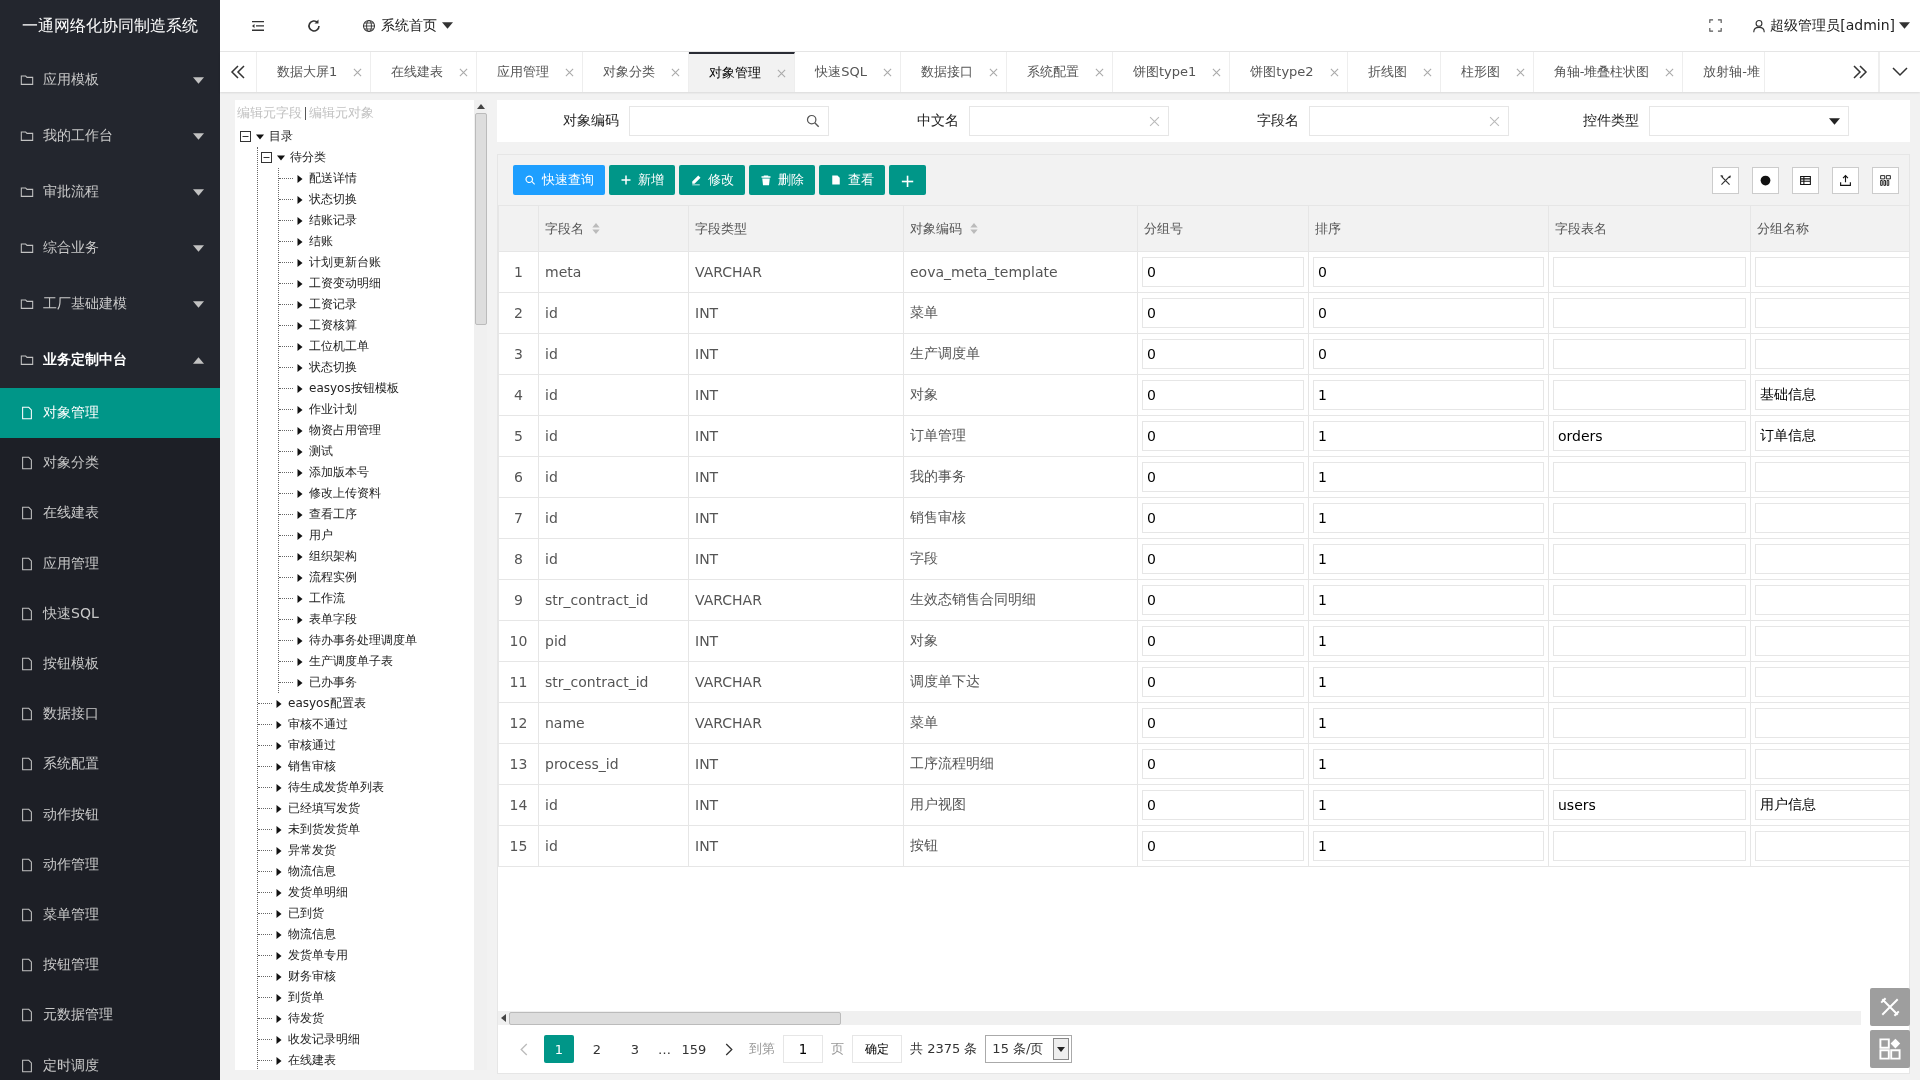  I want to click on tree-item: 工资变动明细, so click(344, 283).